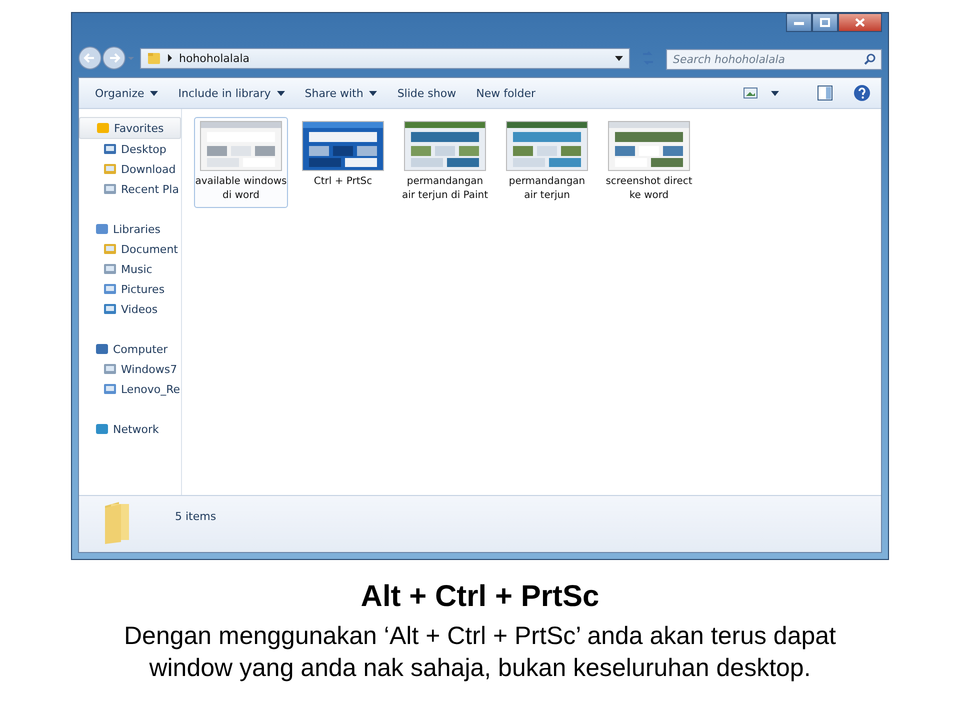  What do you see at coordinates (480, 597) in the screenshot?
I see `slide-title: Alt + Ctrl + PrtSc` at bounding box center [480, 597].